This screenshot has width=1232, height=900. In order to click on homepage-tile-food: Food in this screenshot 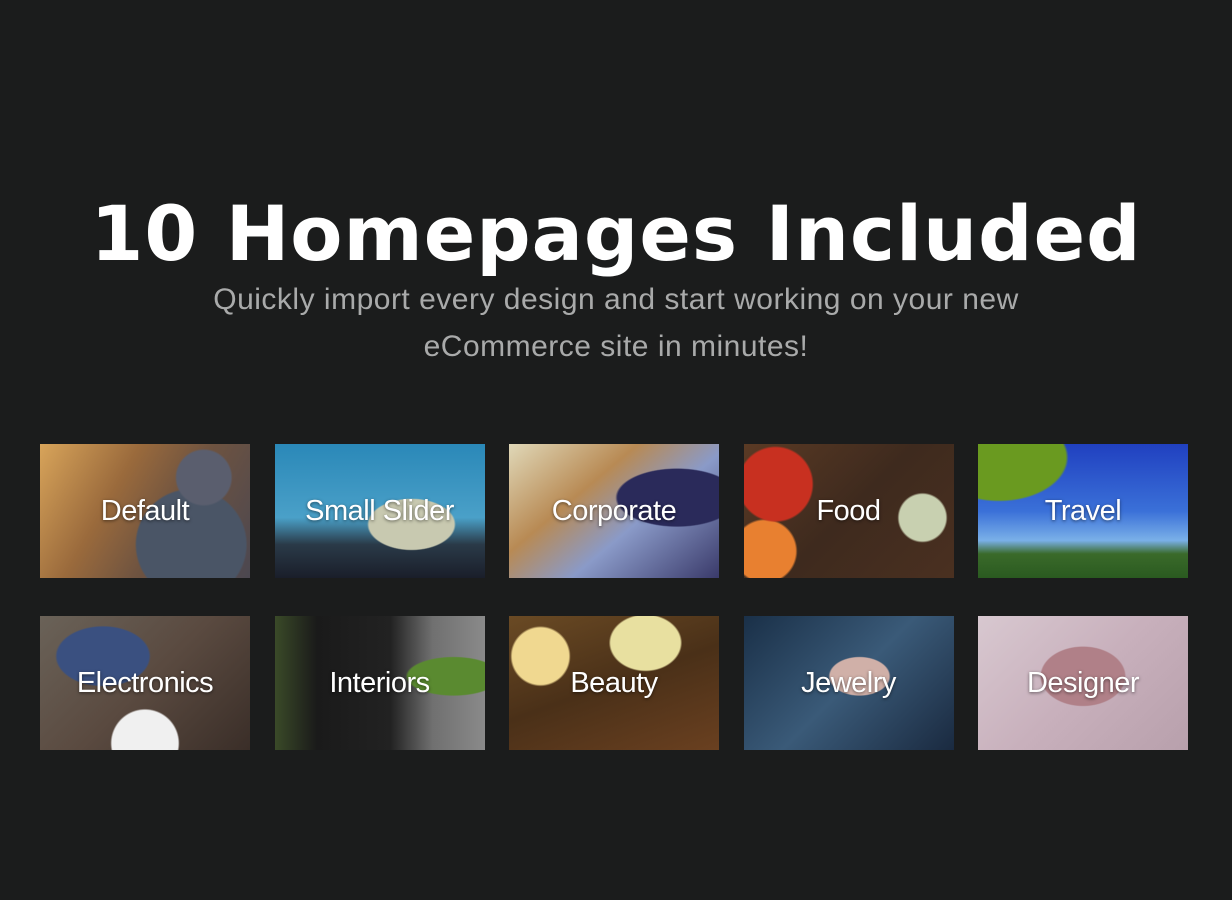, I will do `click(848, 511)`.